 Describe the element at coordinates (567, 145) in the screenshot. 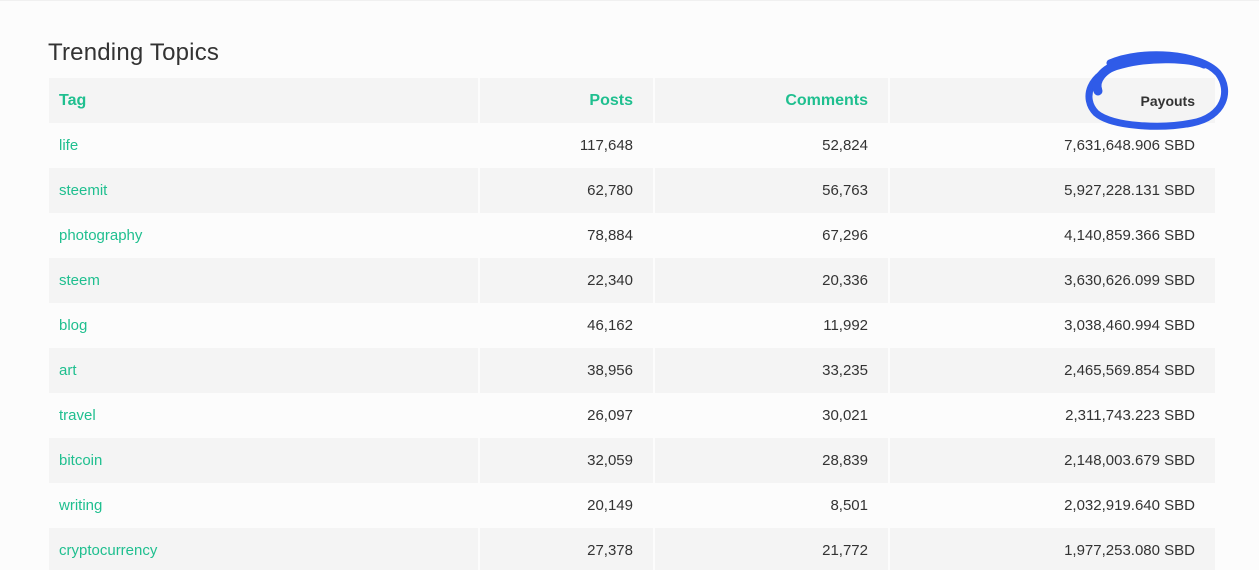

I see `posts-cell: 117,648` at that location.